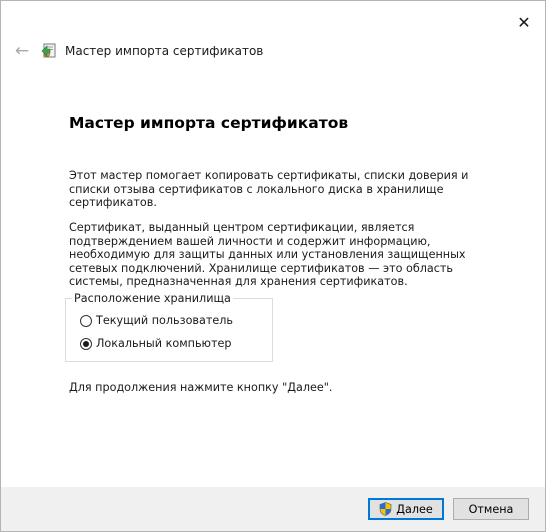 The image size is (546, 532). I want to click on close-button: ✕, so click(524, 22).